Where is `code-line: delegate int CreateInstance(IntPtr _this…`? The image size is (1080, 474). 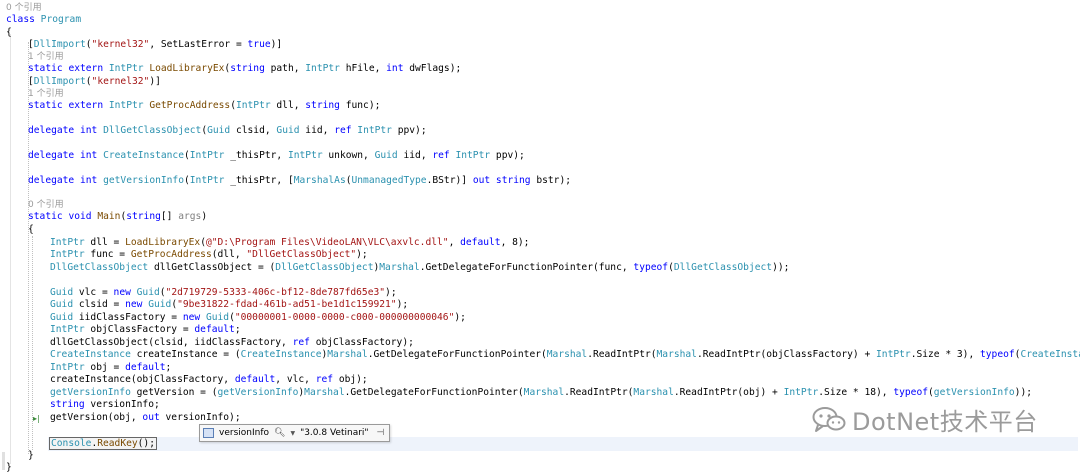
code-line: delegate int CreateInstance(IntPtr _this… is located at coordinates (276, 156).